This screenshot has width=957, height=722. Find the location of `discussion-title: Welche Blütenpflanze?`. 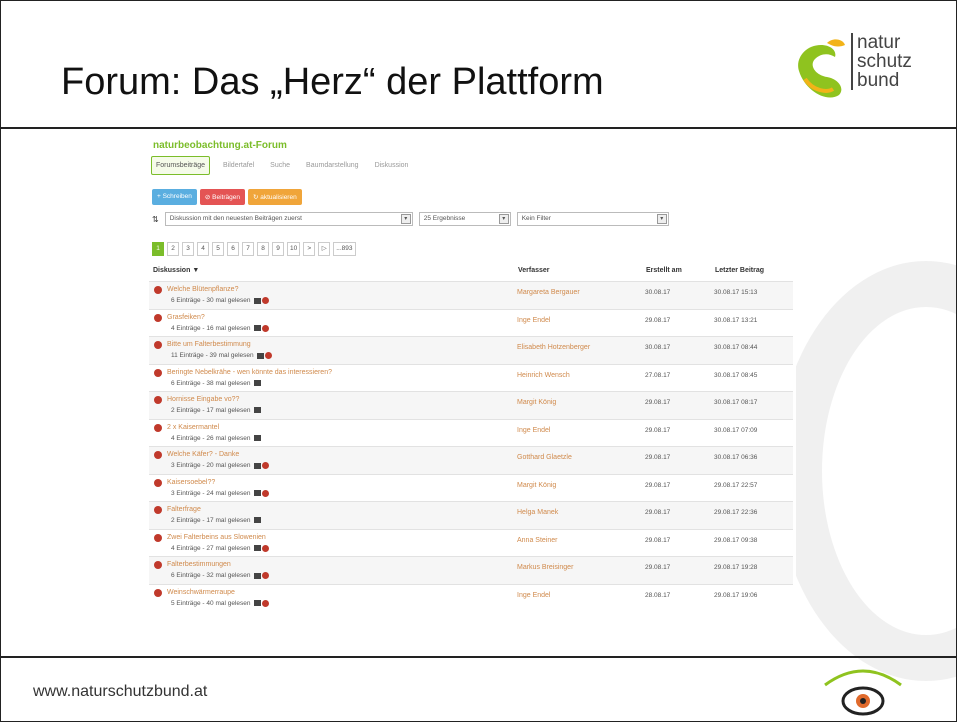

discussion-title: Welche Blütenpflanze? is located at coordinates (202, 289).